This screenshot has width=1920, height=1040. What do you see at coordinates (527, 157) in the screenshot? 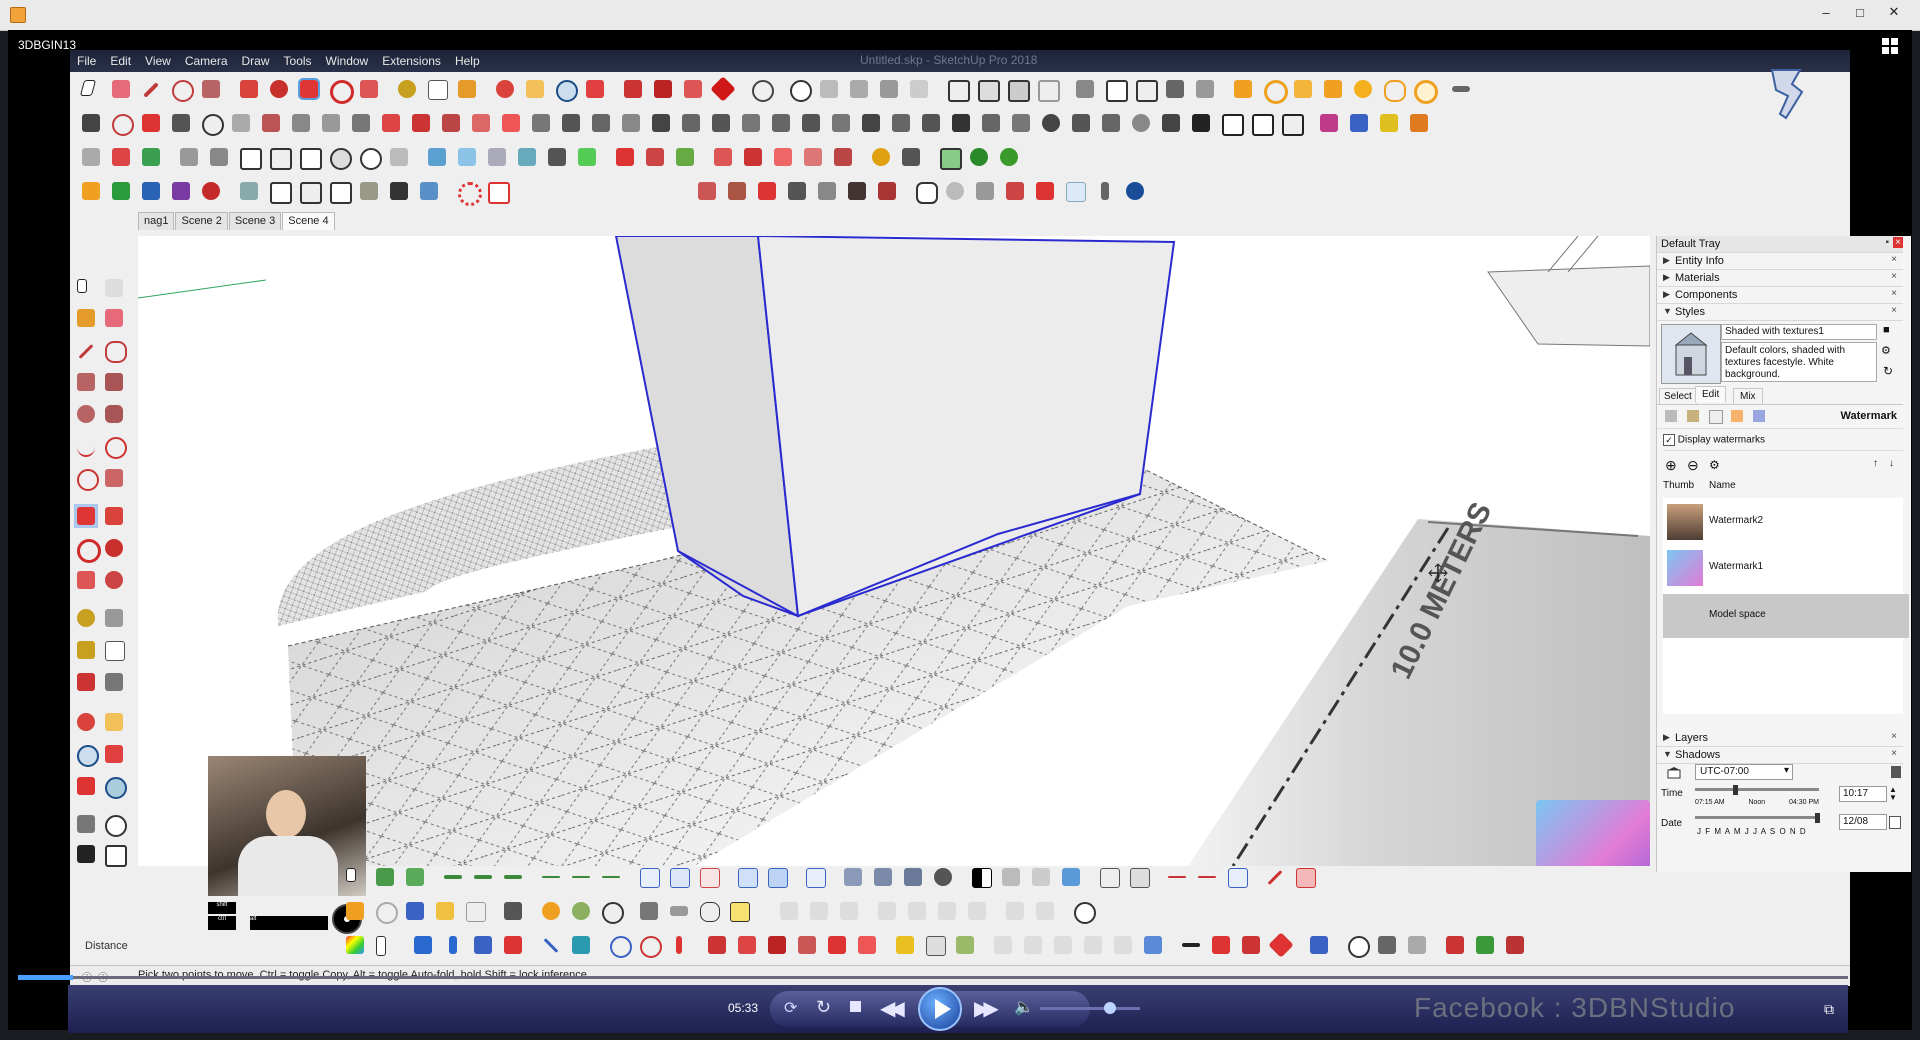
I see `face-teal-icon` at bounding box center [527, 157].